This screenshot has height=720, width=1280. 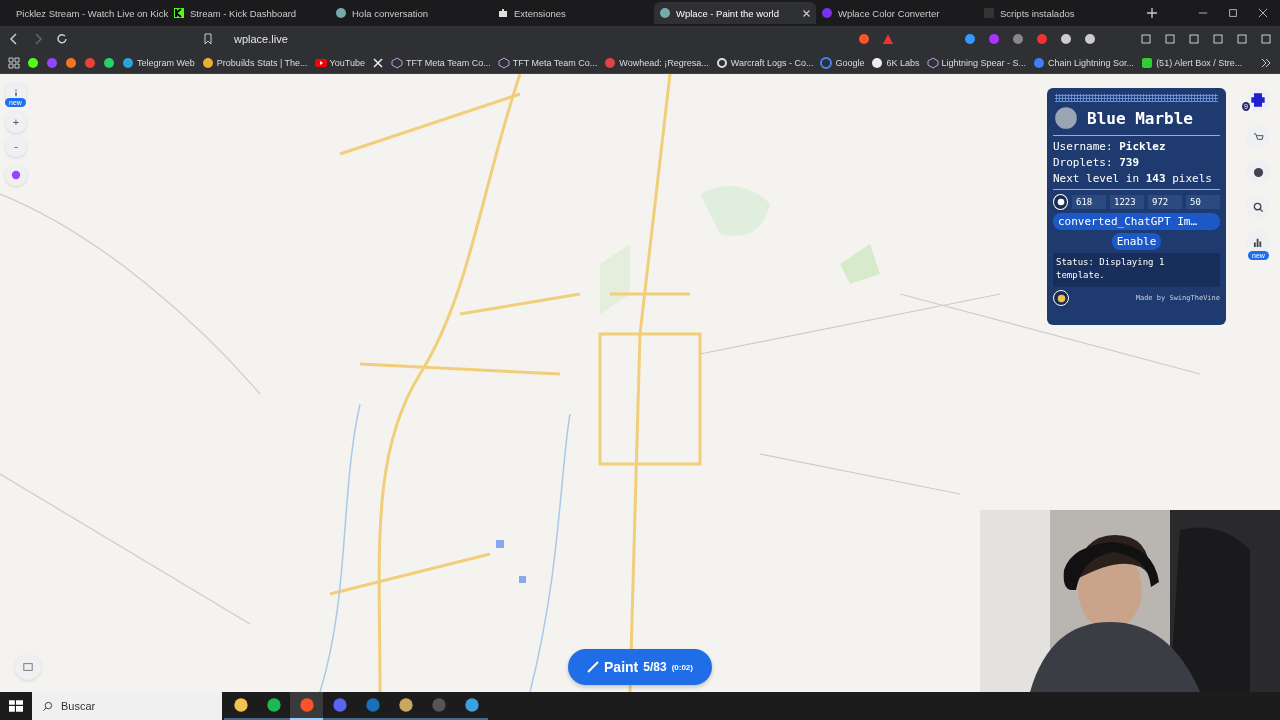 I want to click on apps-grid-icon, so click(x=14, y=62).